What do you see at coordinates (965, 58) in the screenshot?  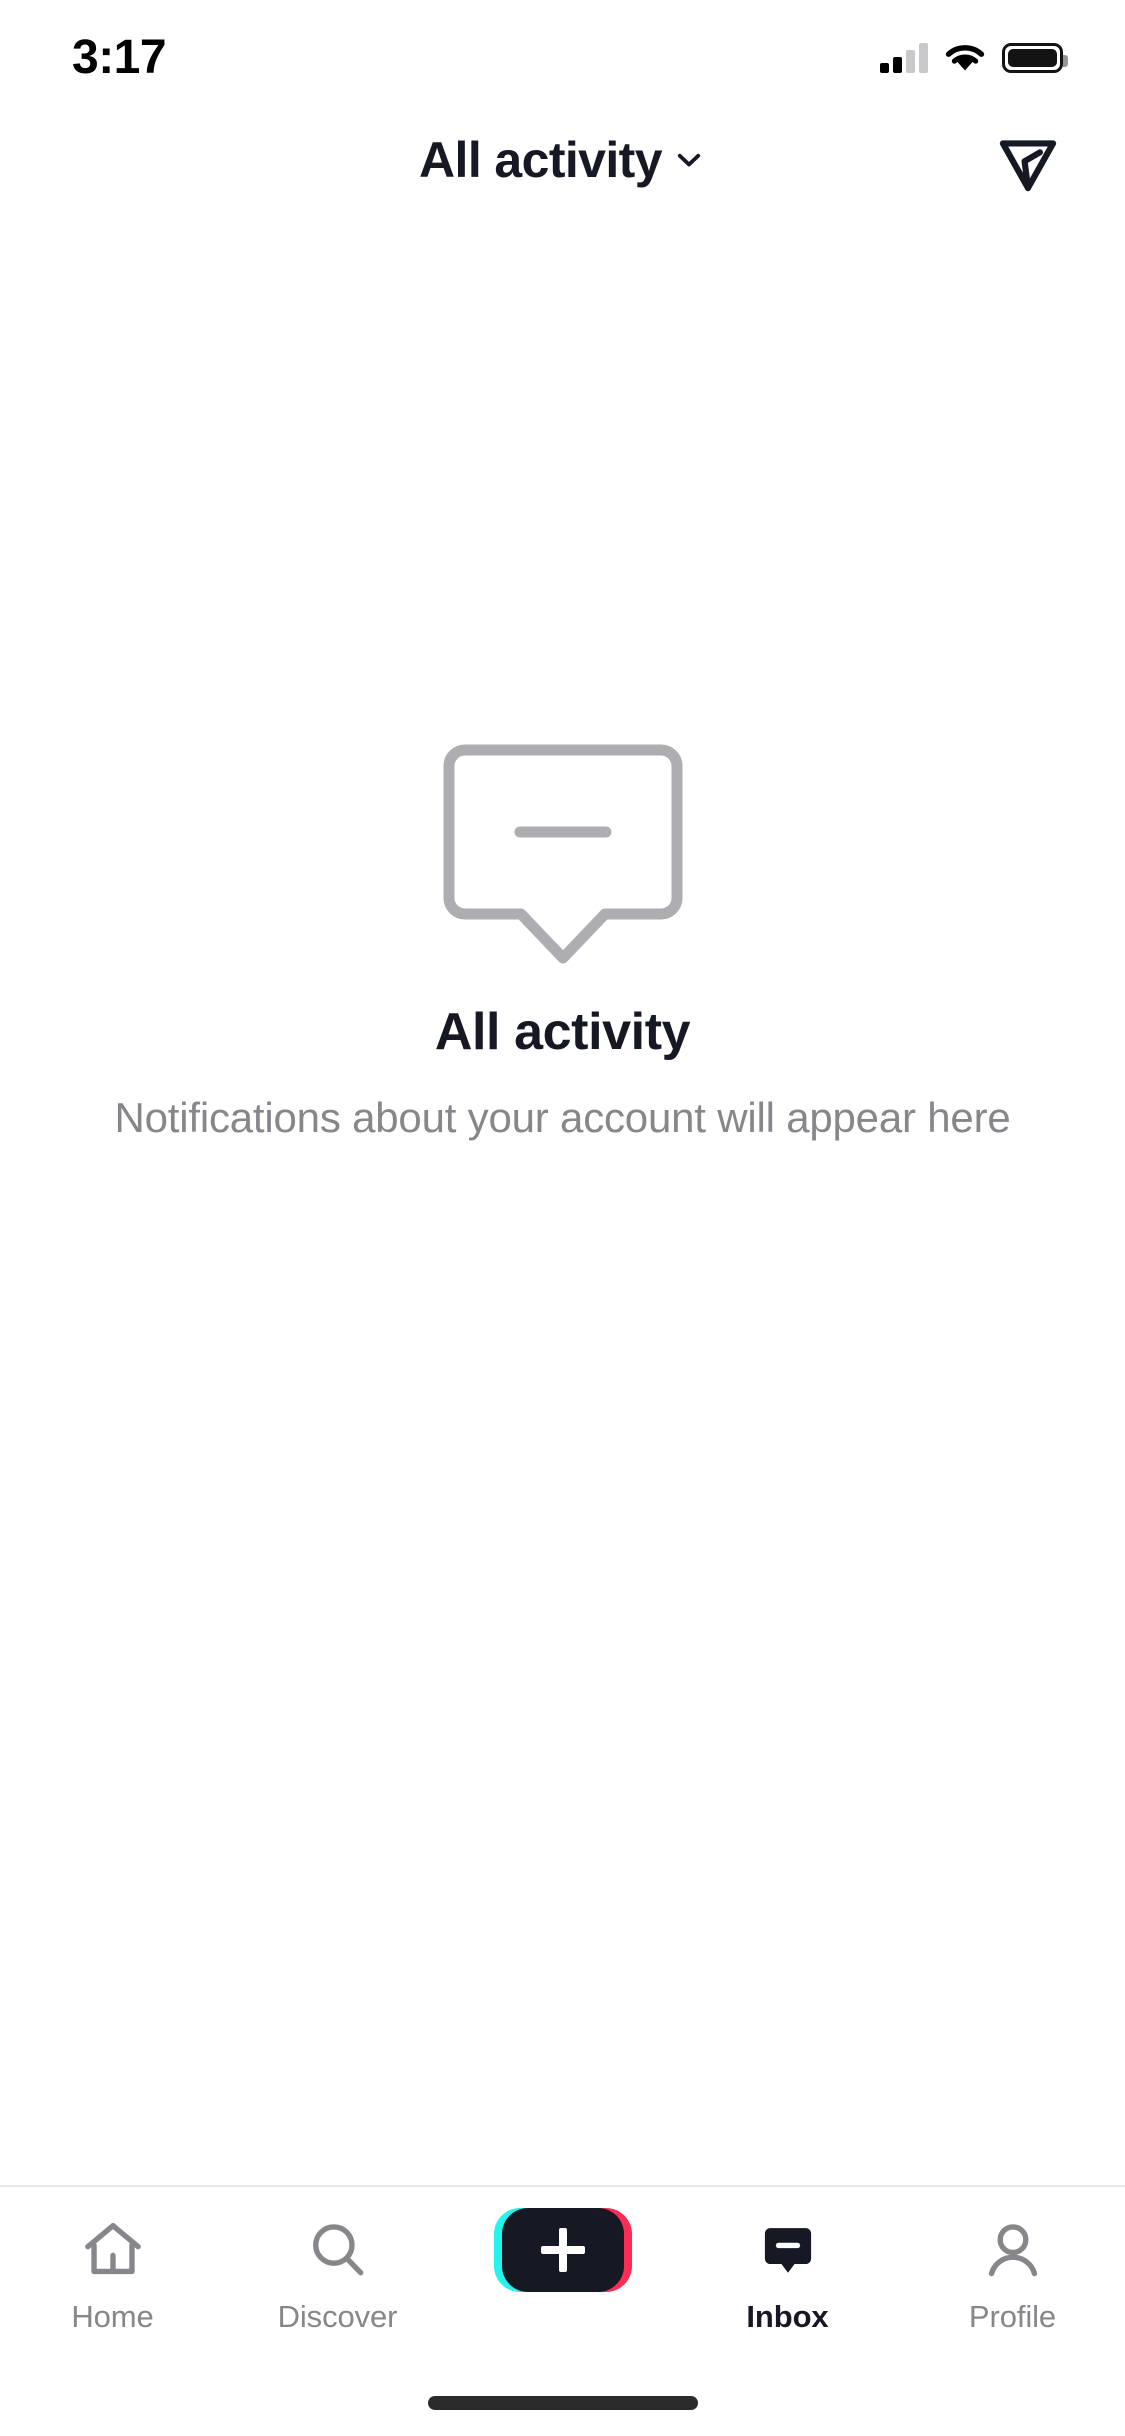 I see `wifi-icon` at bounding box center [965, 58].